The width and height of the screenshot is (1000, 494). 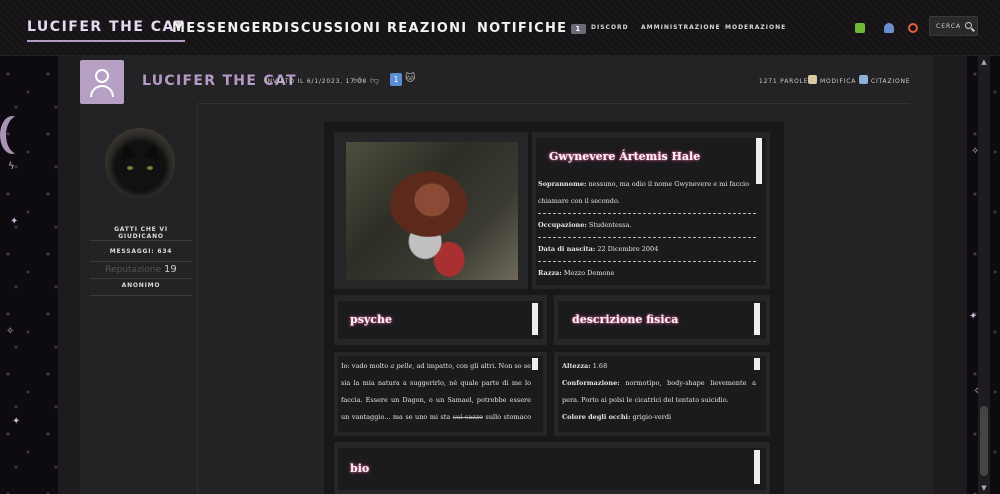 What do you see at coordinates (140, 163) in the screenshot?
I see `user-avatar` at bounding box center [140, 163].